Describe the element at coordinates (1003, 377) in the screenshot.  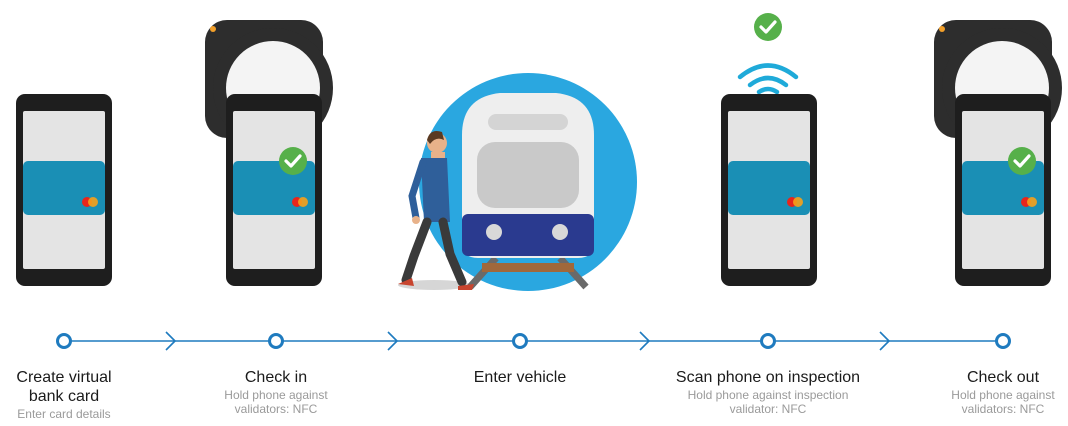
I see `step-title: Check out` at that location.